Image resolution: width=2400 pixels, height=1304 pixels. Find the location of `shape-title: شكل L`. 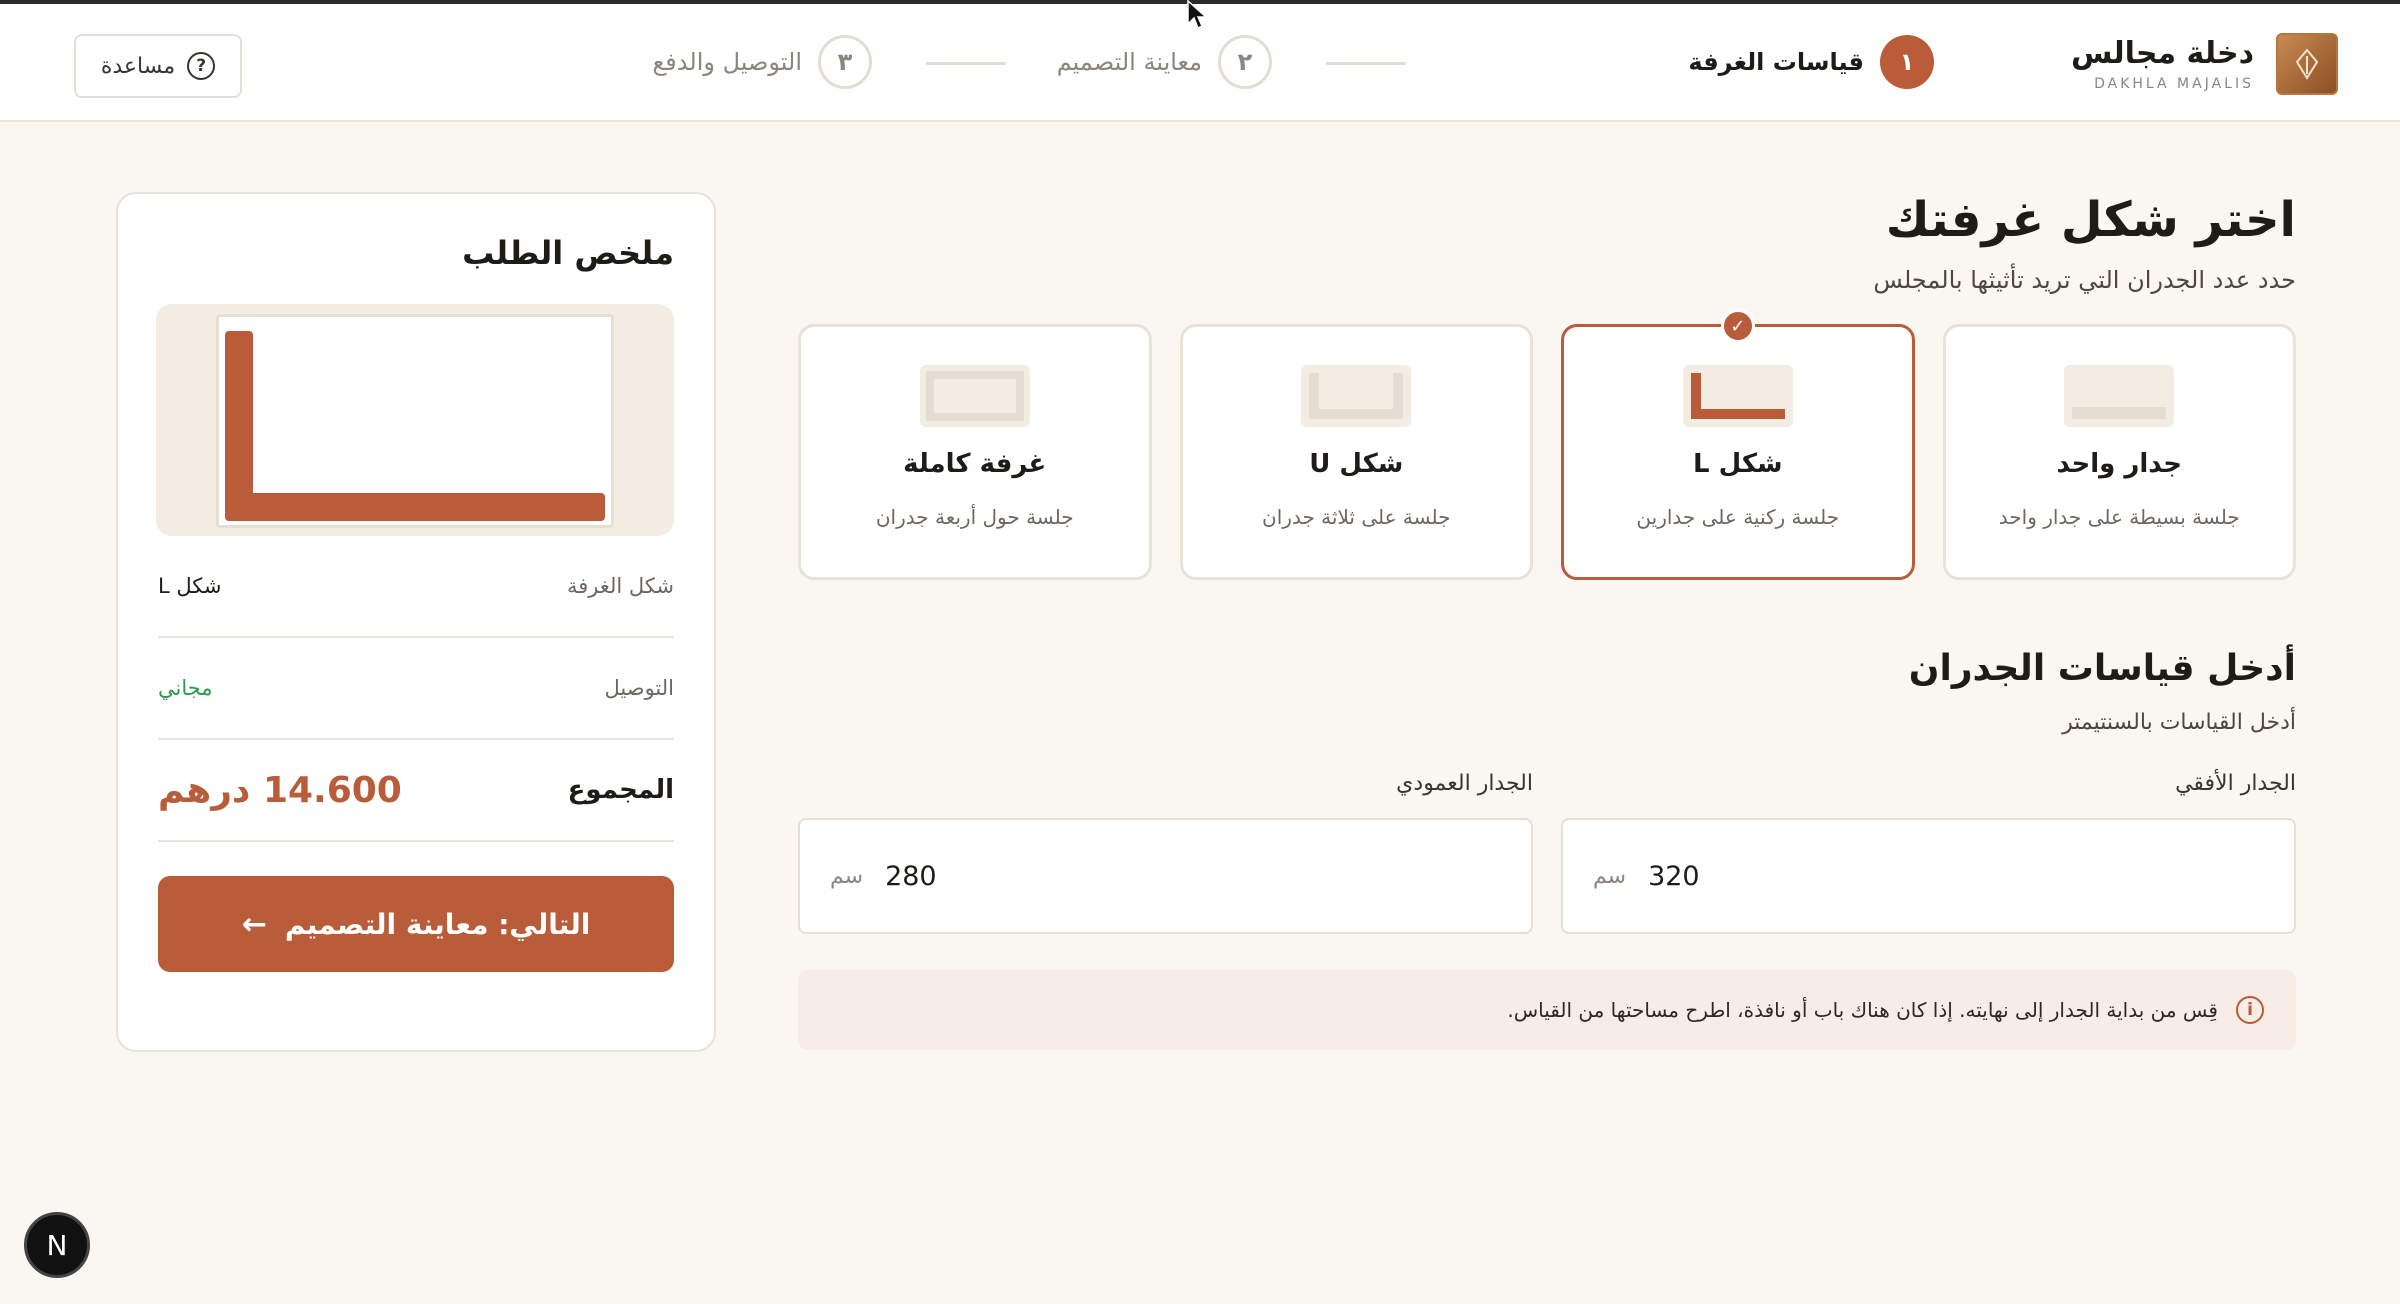

shape-title: شكل L is located at coordinates (1737, 464).